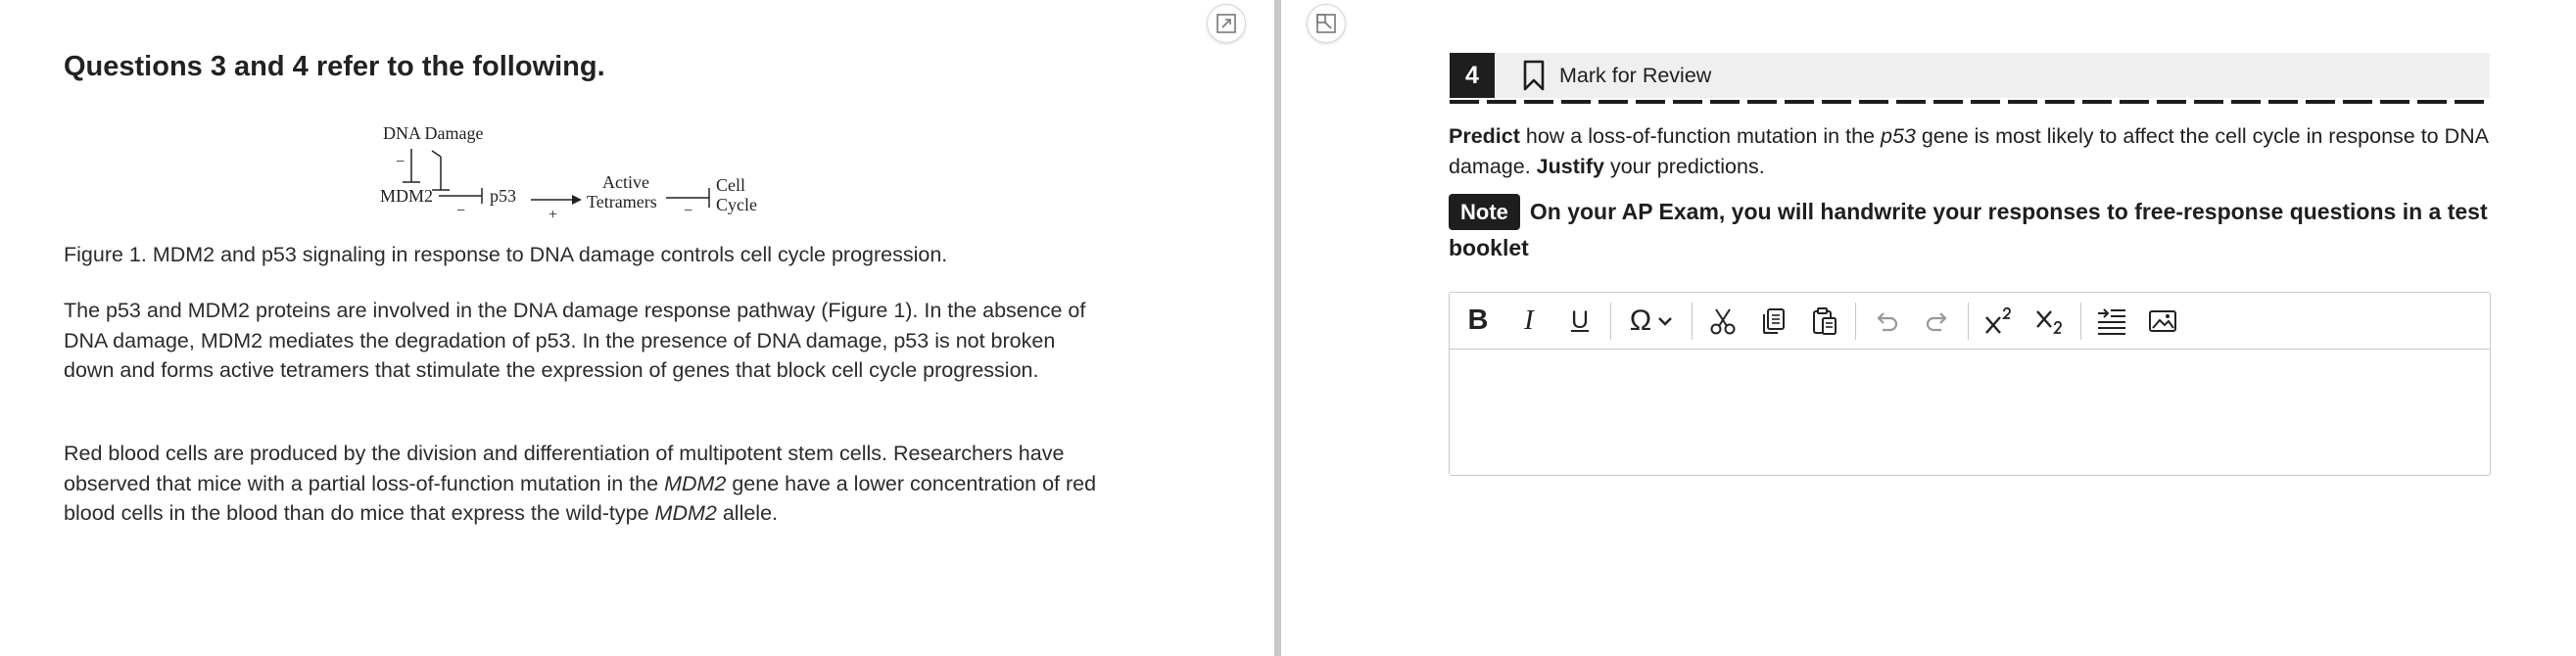  I want to click on image-icon, so click(2162, 320).